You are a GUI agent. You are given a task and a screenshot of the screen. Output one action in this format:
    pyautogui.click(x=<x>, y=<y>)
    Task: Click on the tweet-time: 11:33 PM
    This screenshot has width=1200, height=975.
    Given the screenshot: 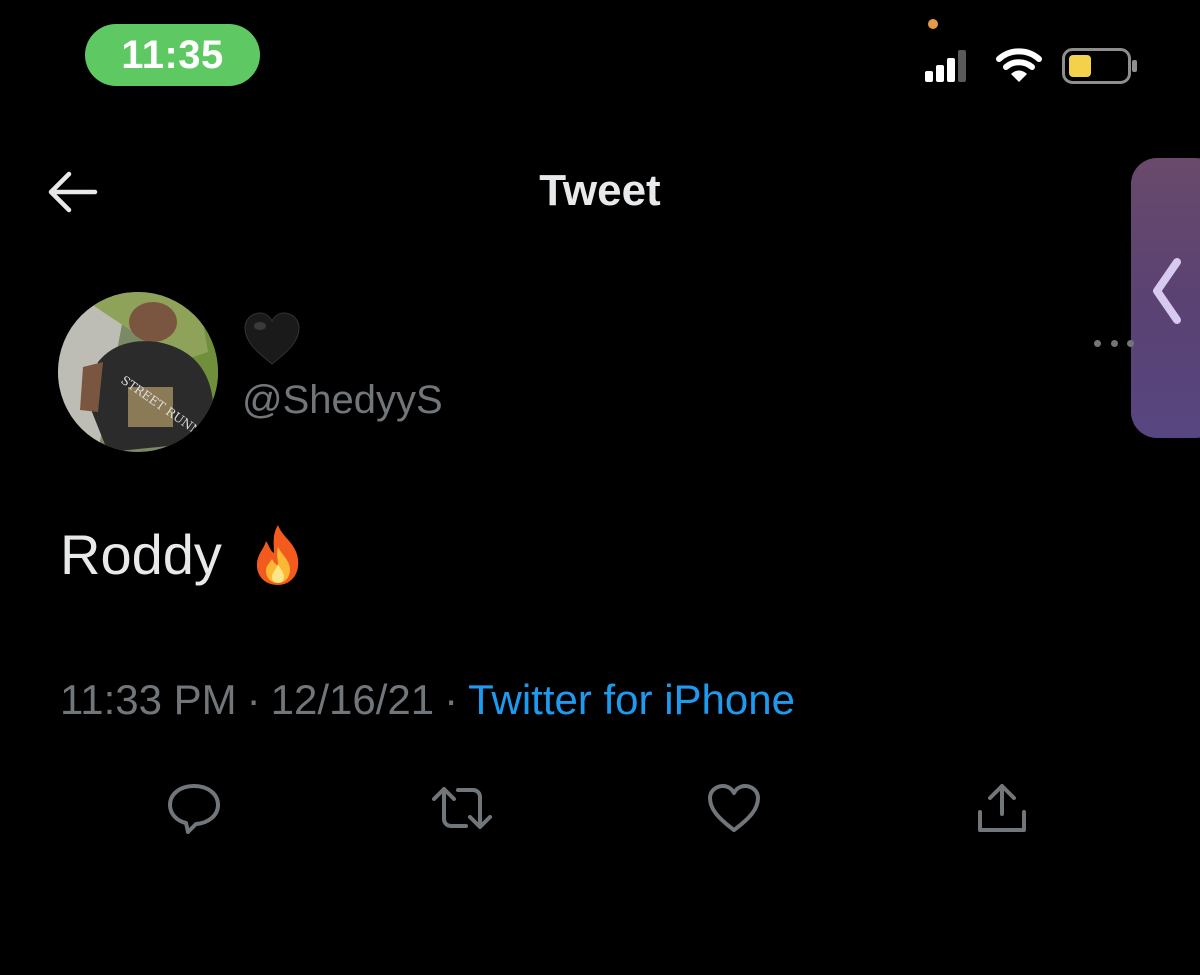 What is the action you would take?
    pyautogui.click(x=148, y=699)
    